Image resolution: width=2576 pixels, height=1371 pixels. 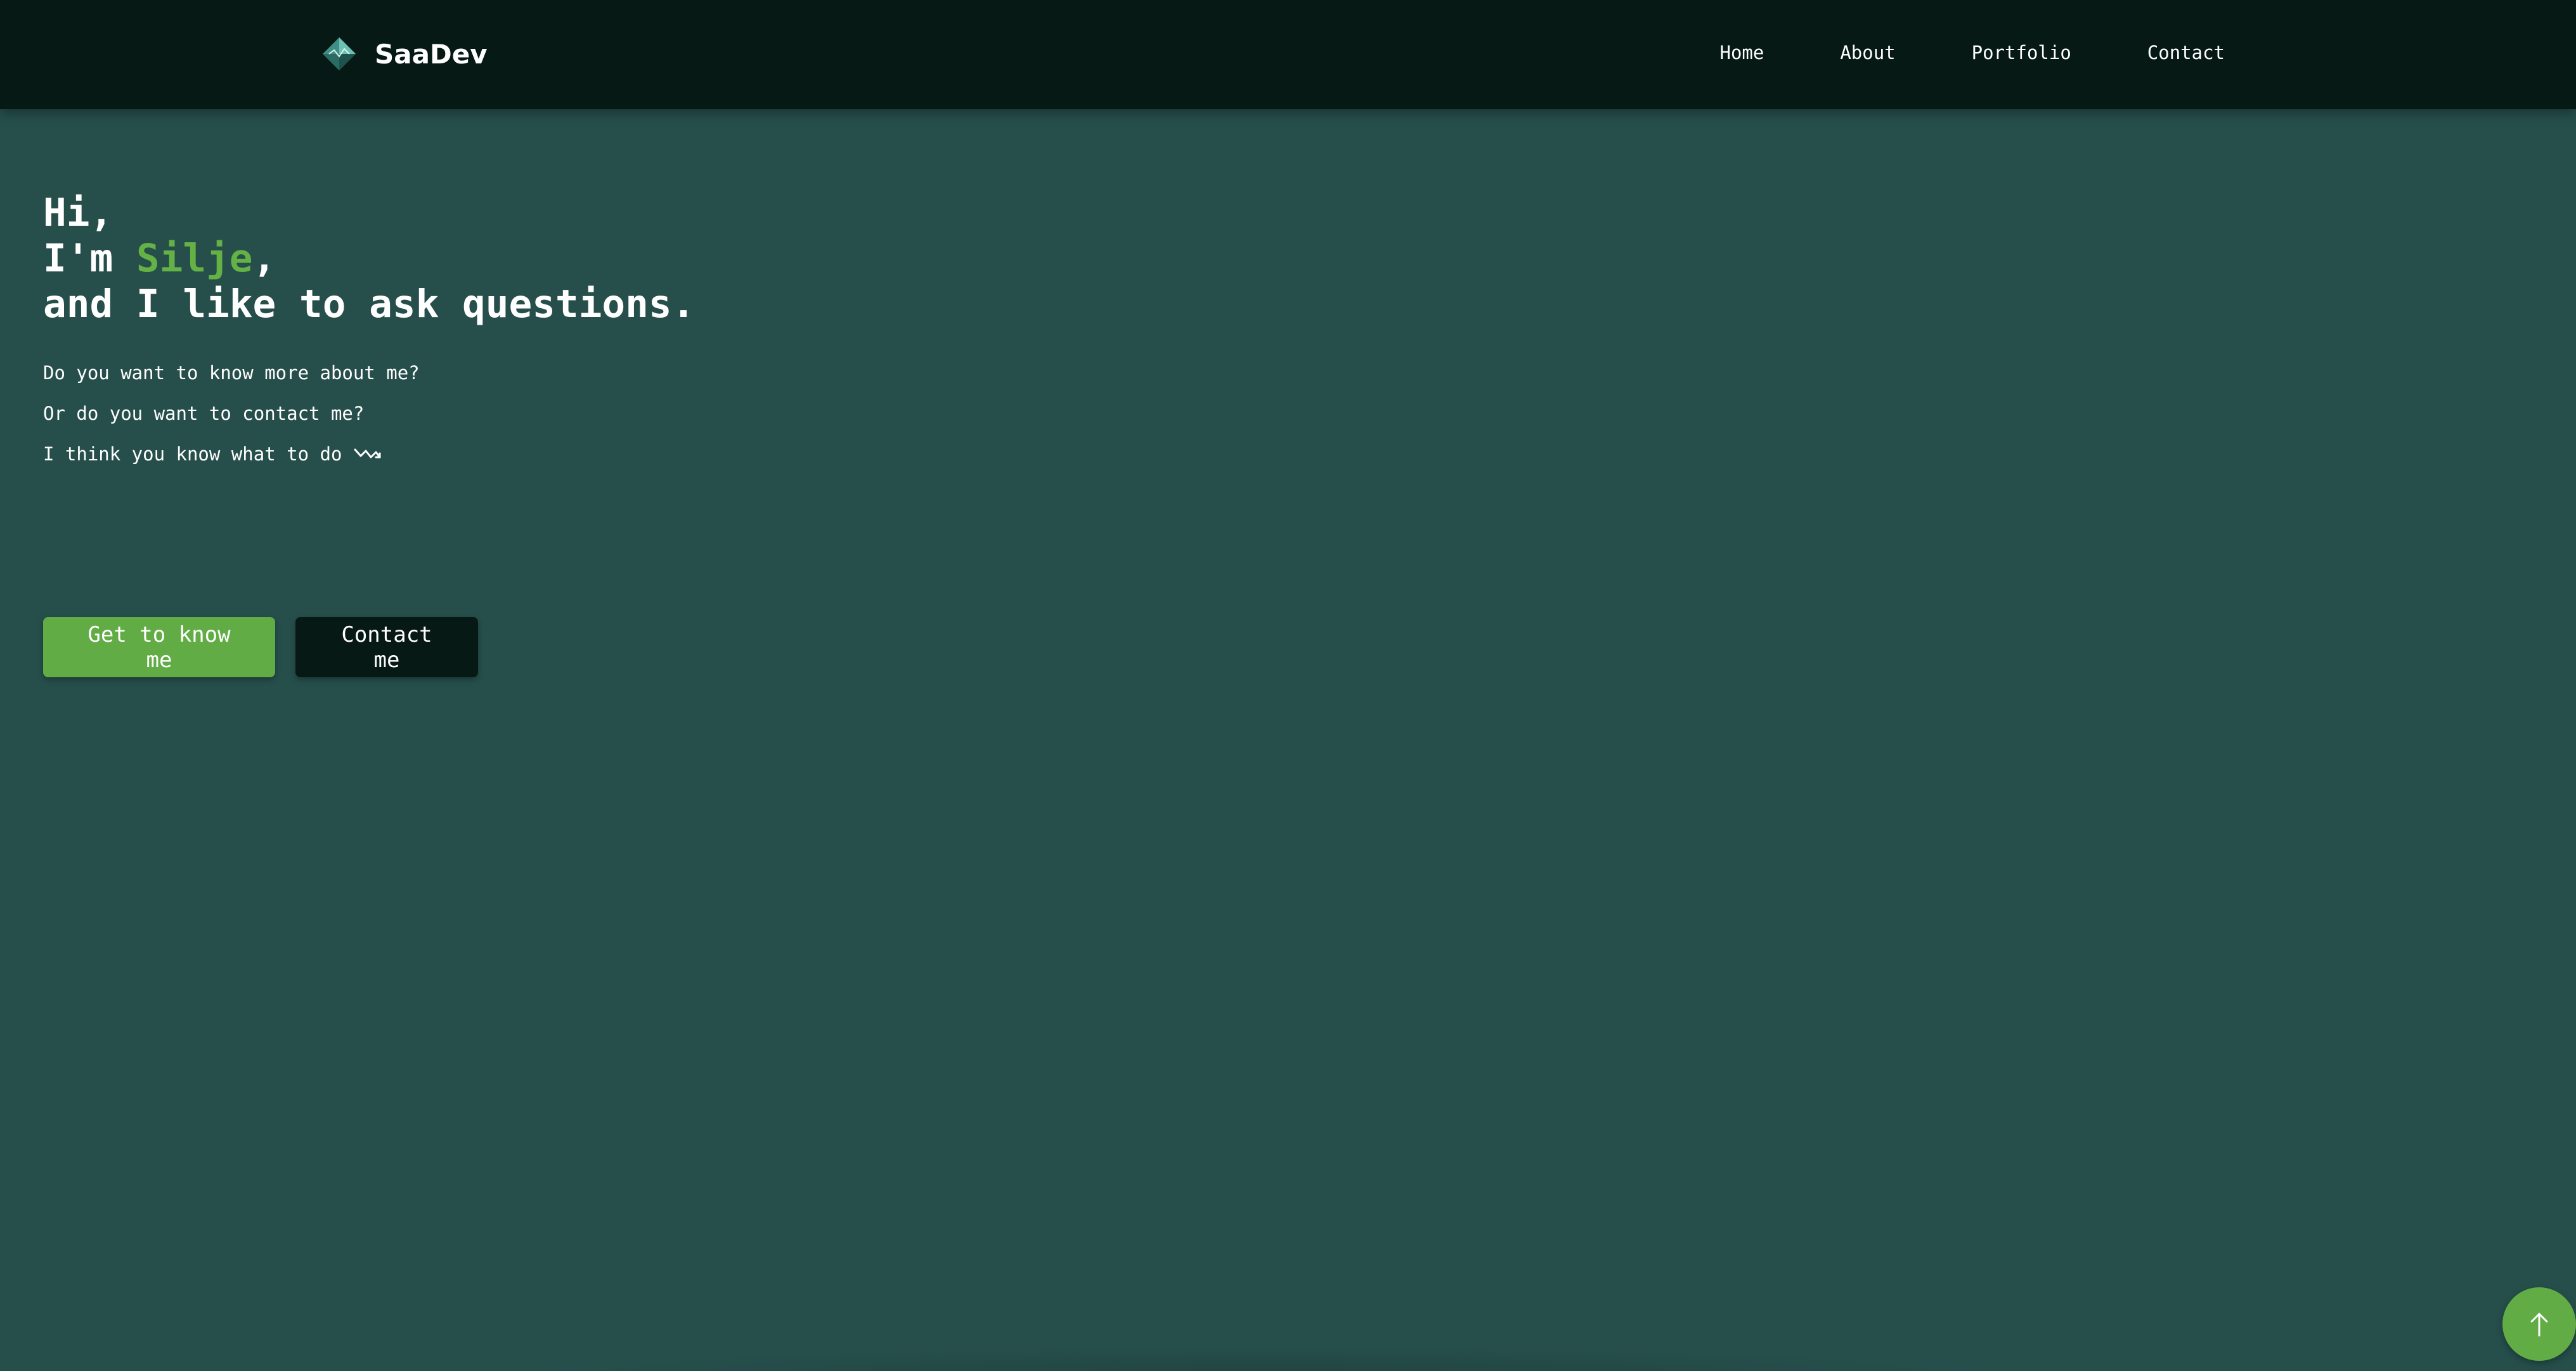 I want to click on navbar: SaaDev Home About Portfolio Contact, so click(x=1288, y=54).